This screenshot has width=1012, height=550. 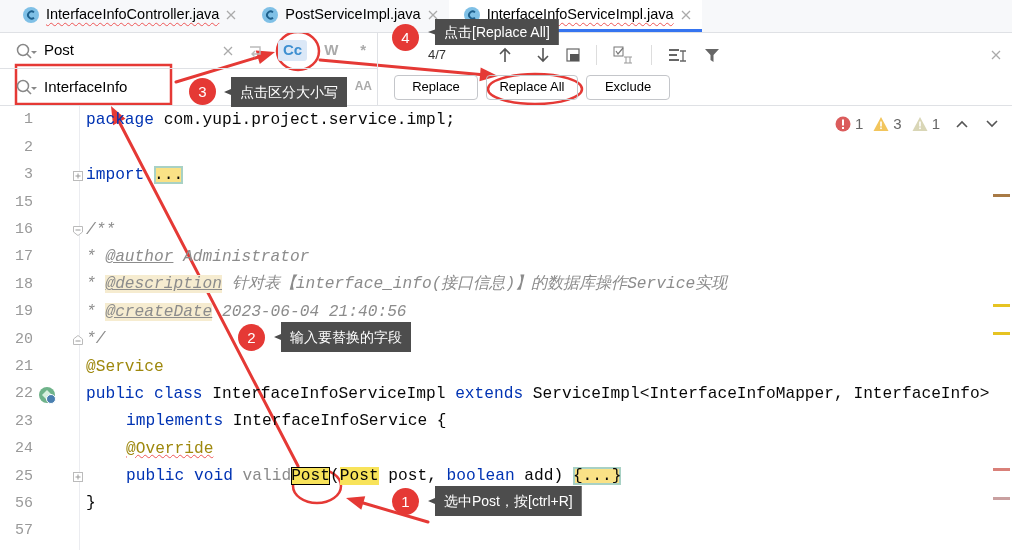 I want to click on code-line: * @description 针对表【interface_info(接口信息)】的数据库操作Service实现, so click(x=406, y=284).